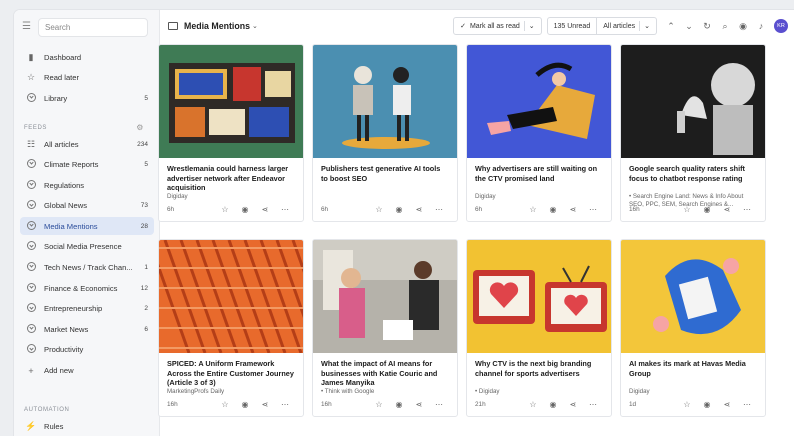 The image size is (794, 436). I want to click on refresh-icon: ↻, so click(707, 26).